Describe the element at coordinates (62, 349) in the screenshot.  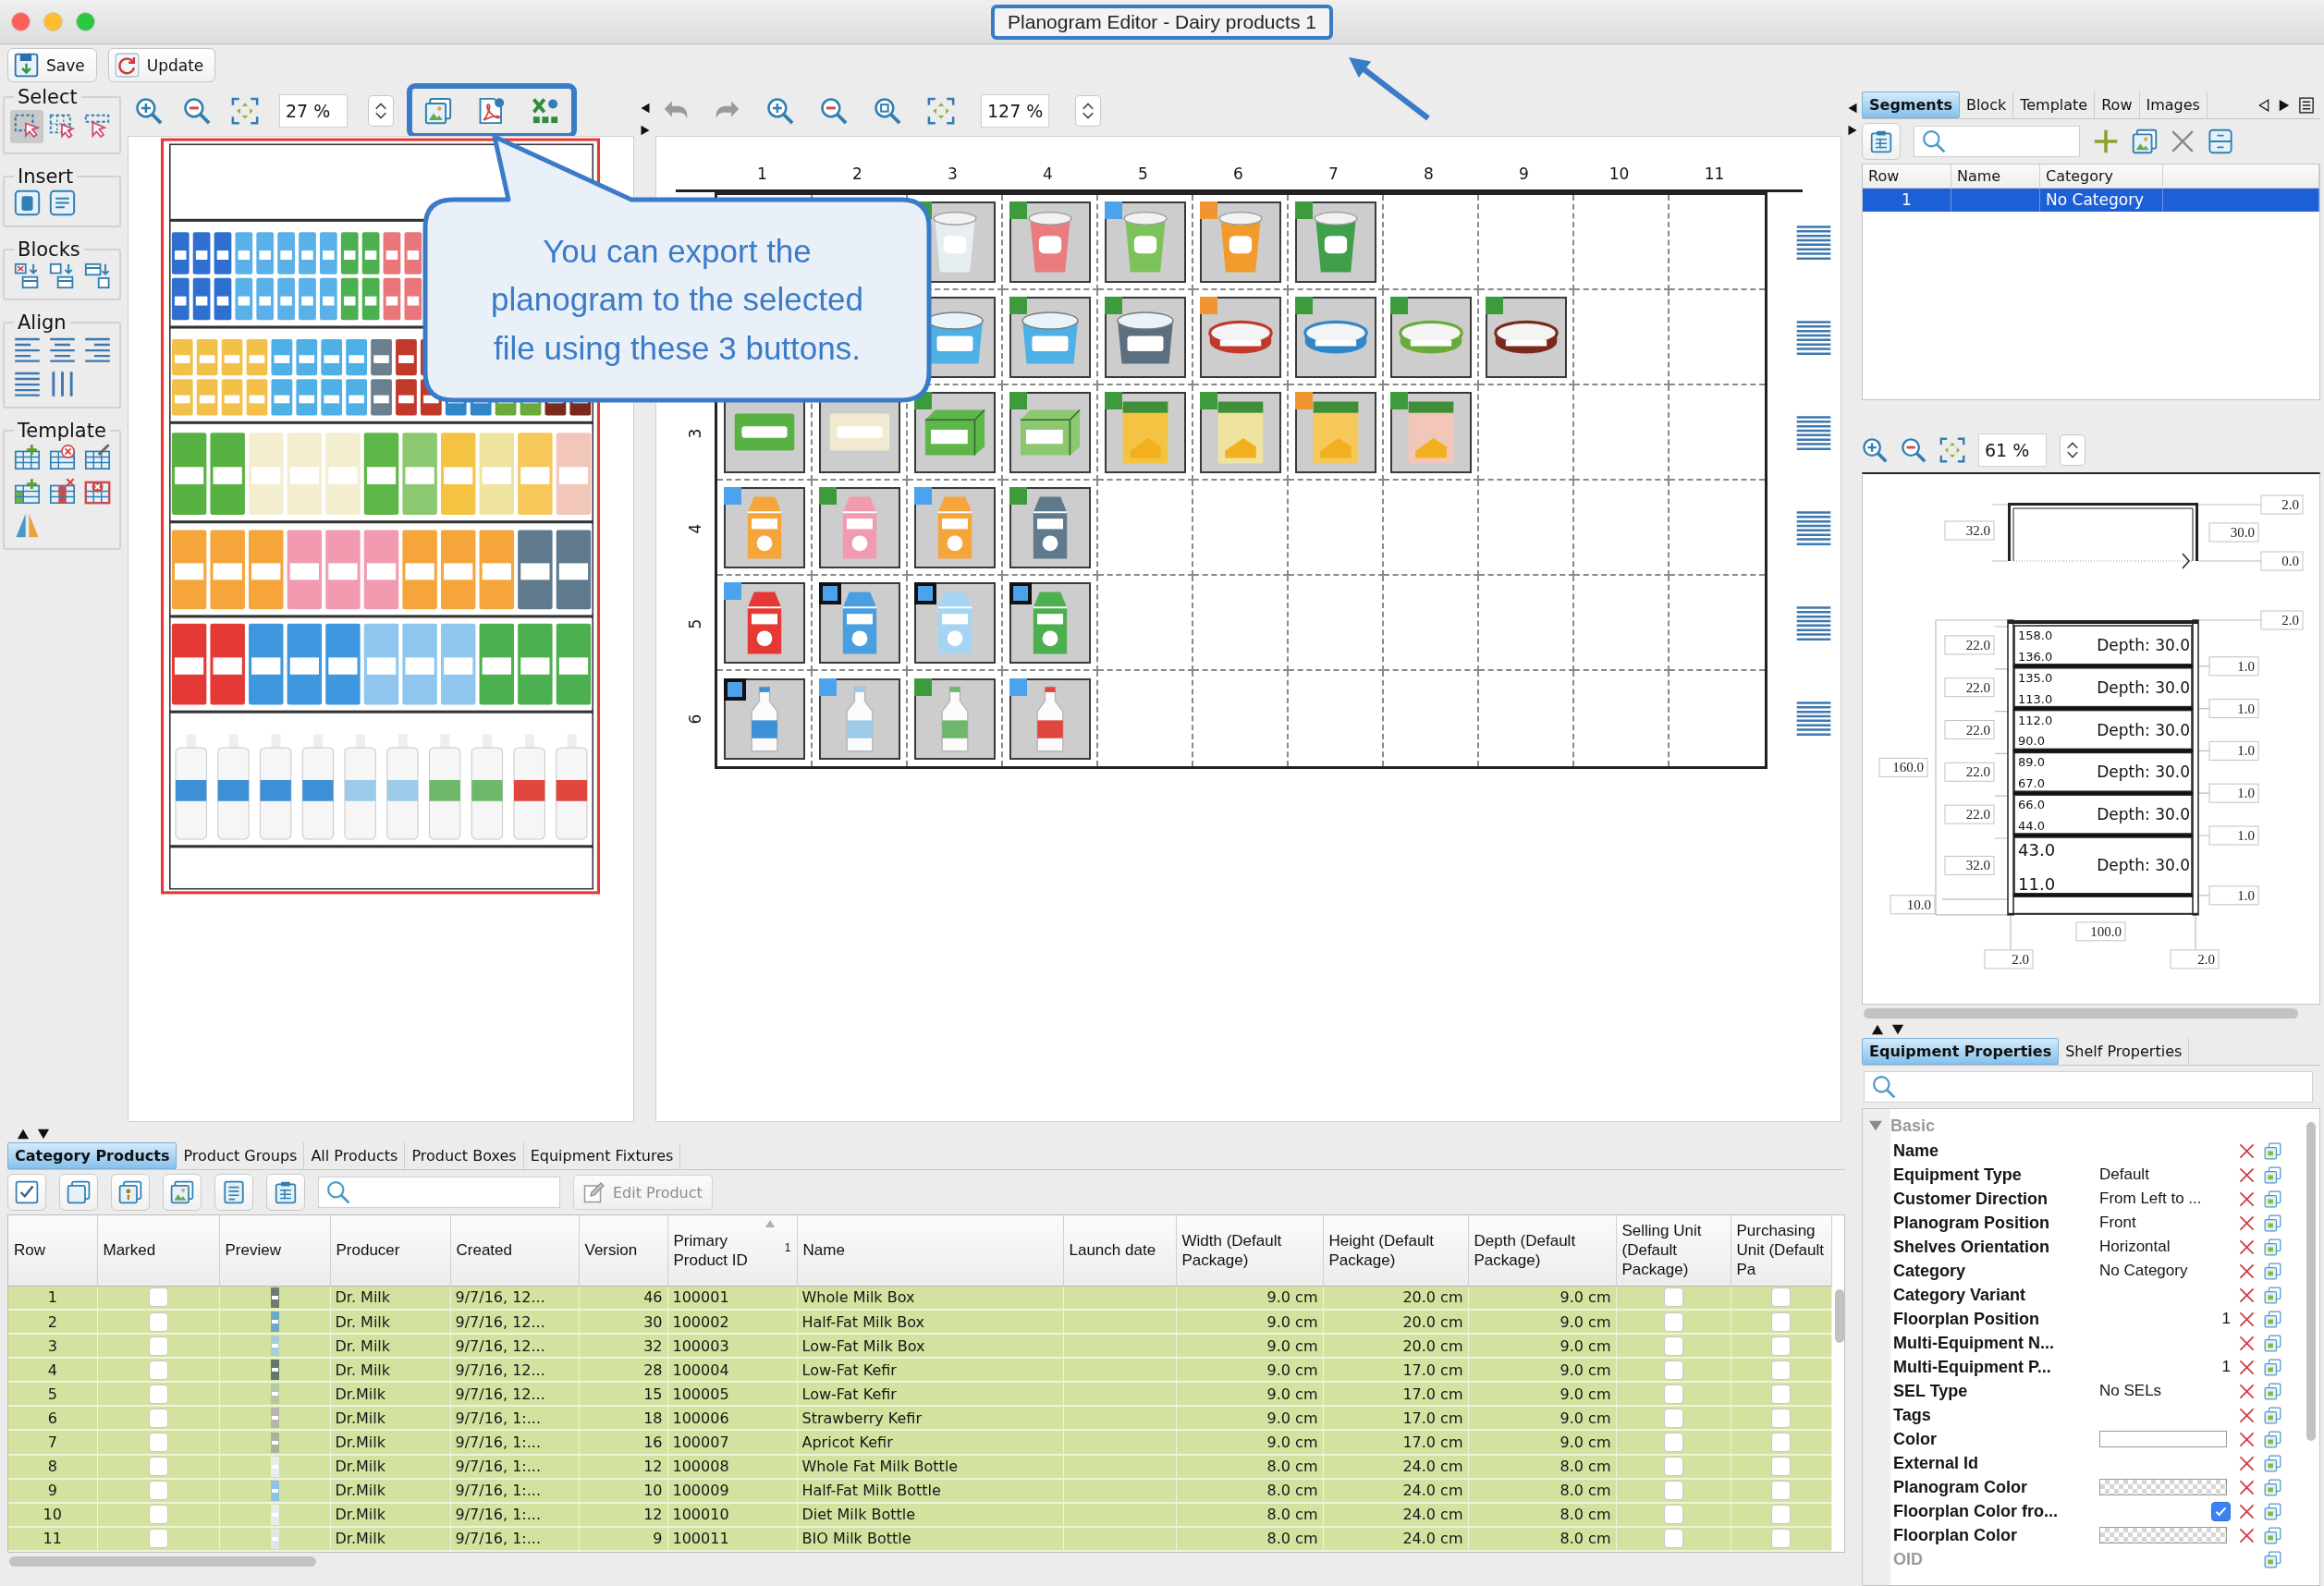
I see `align-center-icon` at that location.